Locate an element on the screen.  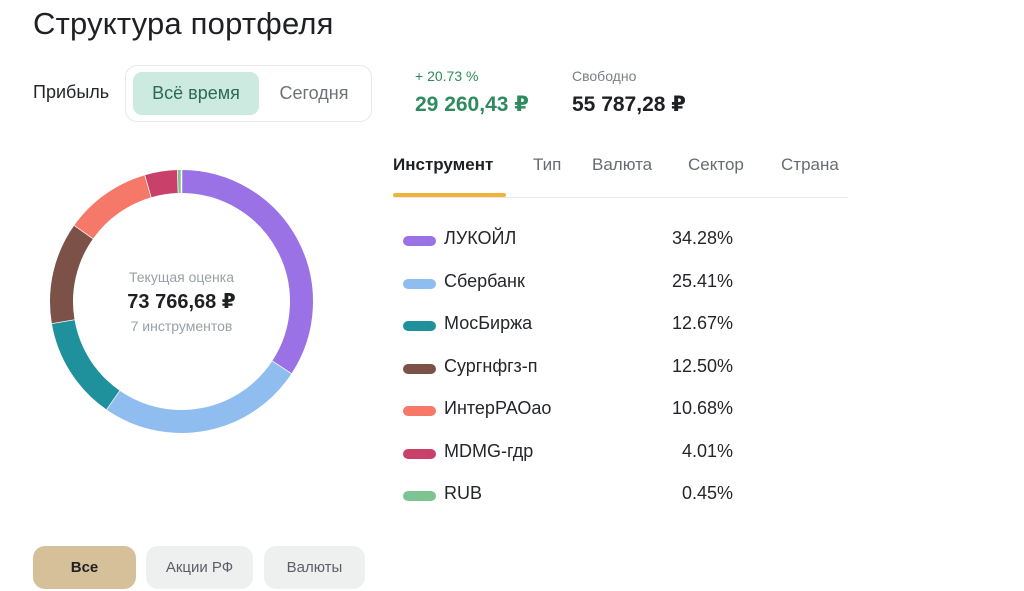
legend-item: Сургнфгз-п 12.50% is located at coordinates (573, 377).